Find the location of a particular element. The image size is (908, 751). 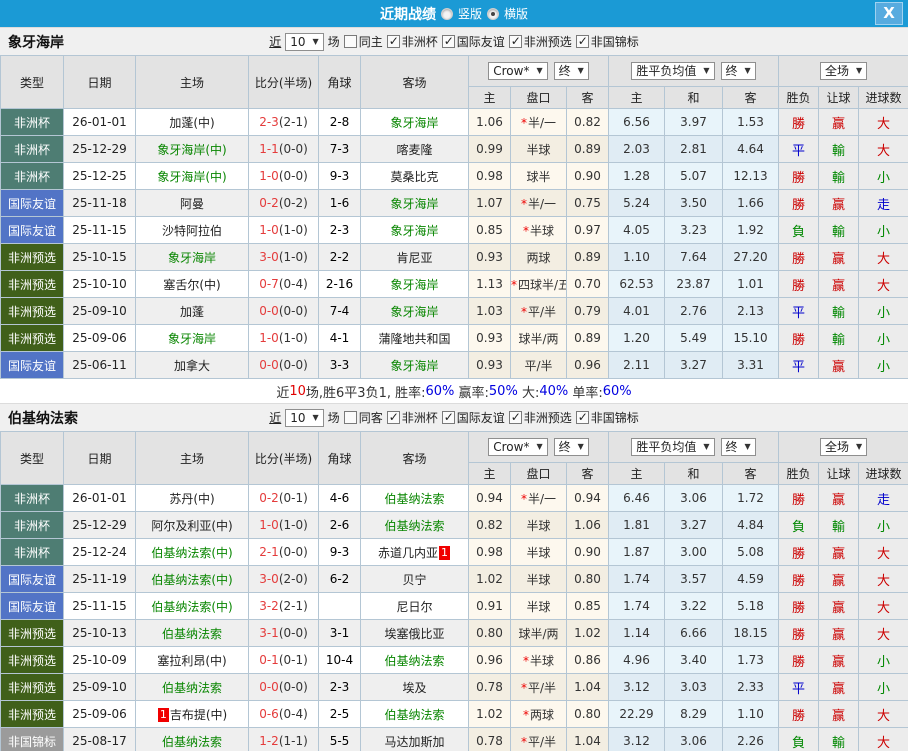

handicap: 球半/两 is located at coordinates (538, 633).